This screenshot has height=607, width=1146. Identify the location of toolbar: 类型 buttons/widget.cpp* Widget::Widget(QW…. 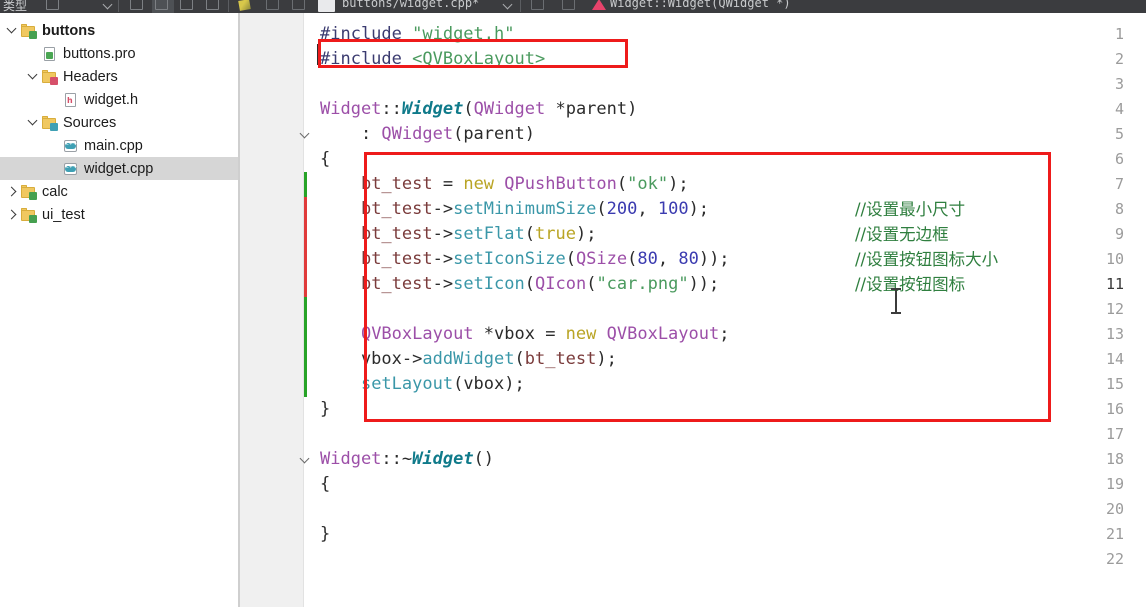
(573, 6).